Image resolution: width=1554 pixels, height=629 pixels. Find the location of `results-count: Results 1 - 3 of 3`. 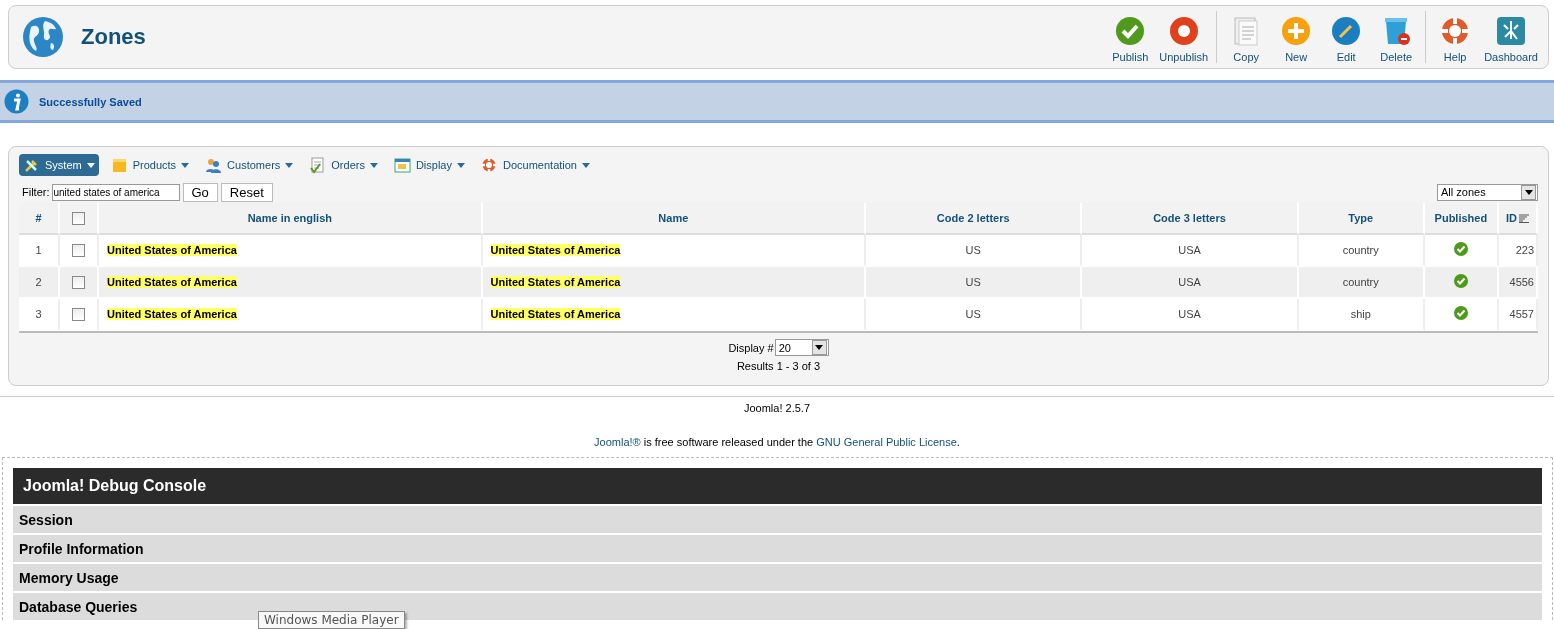

results-count: Results 1 - 3 of 3 is located at coordinates (778, 366).